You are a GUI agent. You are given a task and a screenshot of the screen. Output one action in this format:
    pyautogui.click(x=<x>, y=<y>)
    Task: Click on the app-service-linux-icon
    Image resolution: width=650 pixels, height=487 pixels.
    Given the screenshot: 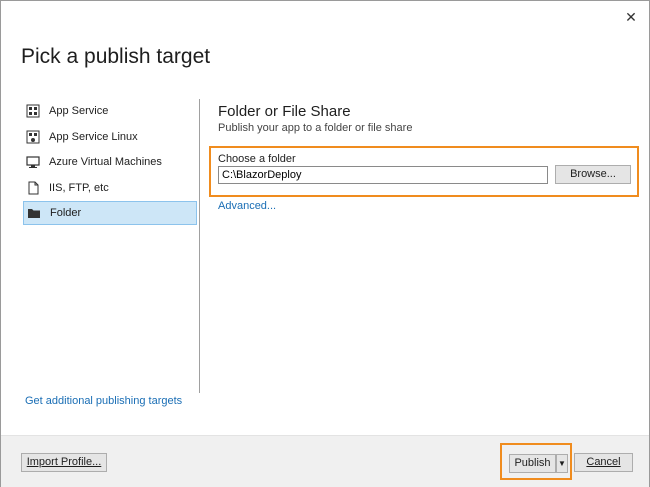 What is the action you would take?
    pyautogui.click(x=33, y=137)
    